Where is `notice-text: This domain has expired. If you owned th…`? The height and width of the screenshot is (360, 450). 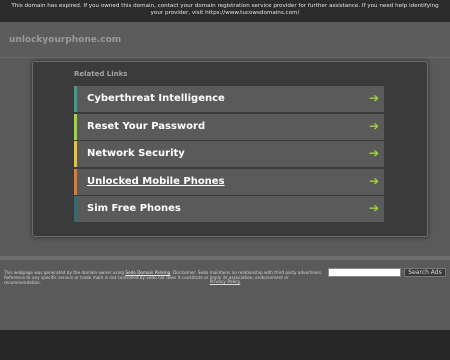 notice-text: This domain has expired. If you owned th… is located at coordinates (225, 9).